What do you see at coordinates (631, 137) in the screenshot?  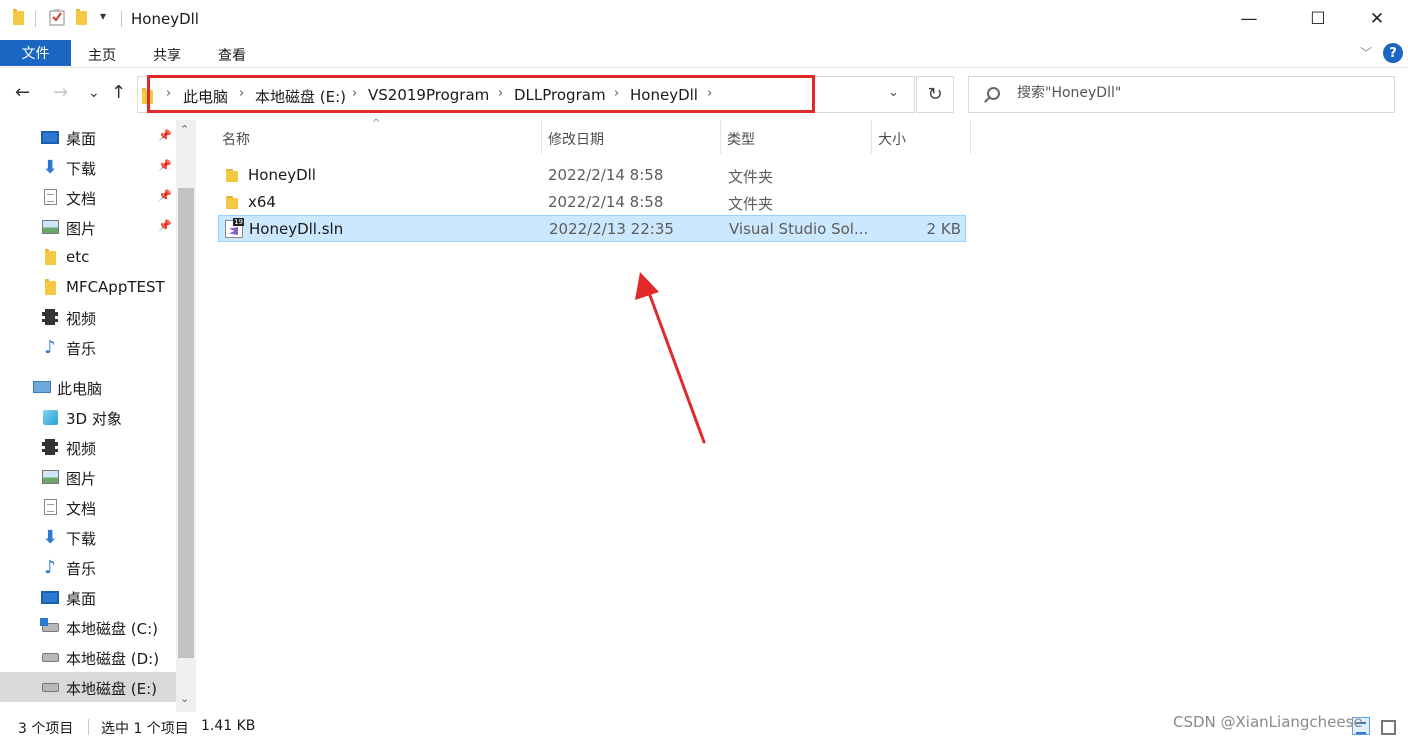 I see `column-header-date: 修改日期` at bounding box center [631, 137].